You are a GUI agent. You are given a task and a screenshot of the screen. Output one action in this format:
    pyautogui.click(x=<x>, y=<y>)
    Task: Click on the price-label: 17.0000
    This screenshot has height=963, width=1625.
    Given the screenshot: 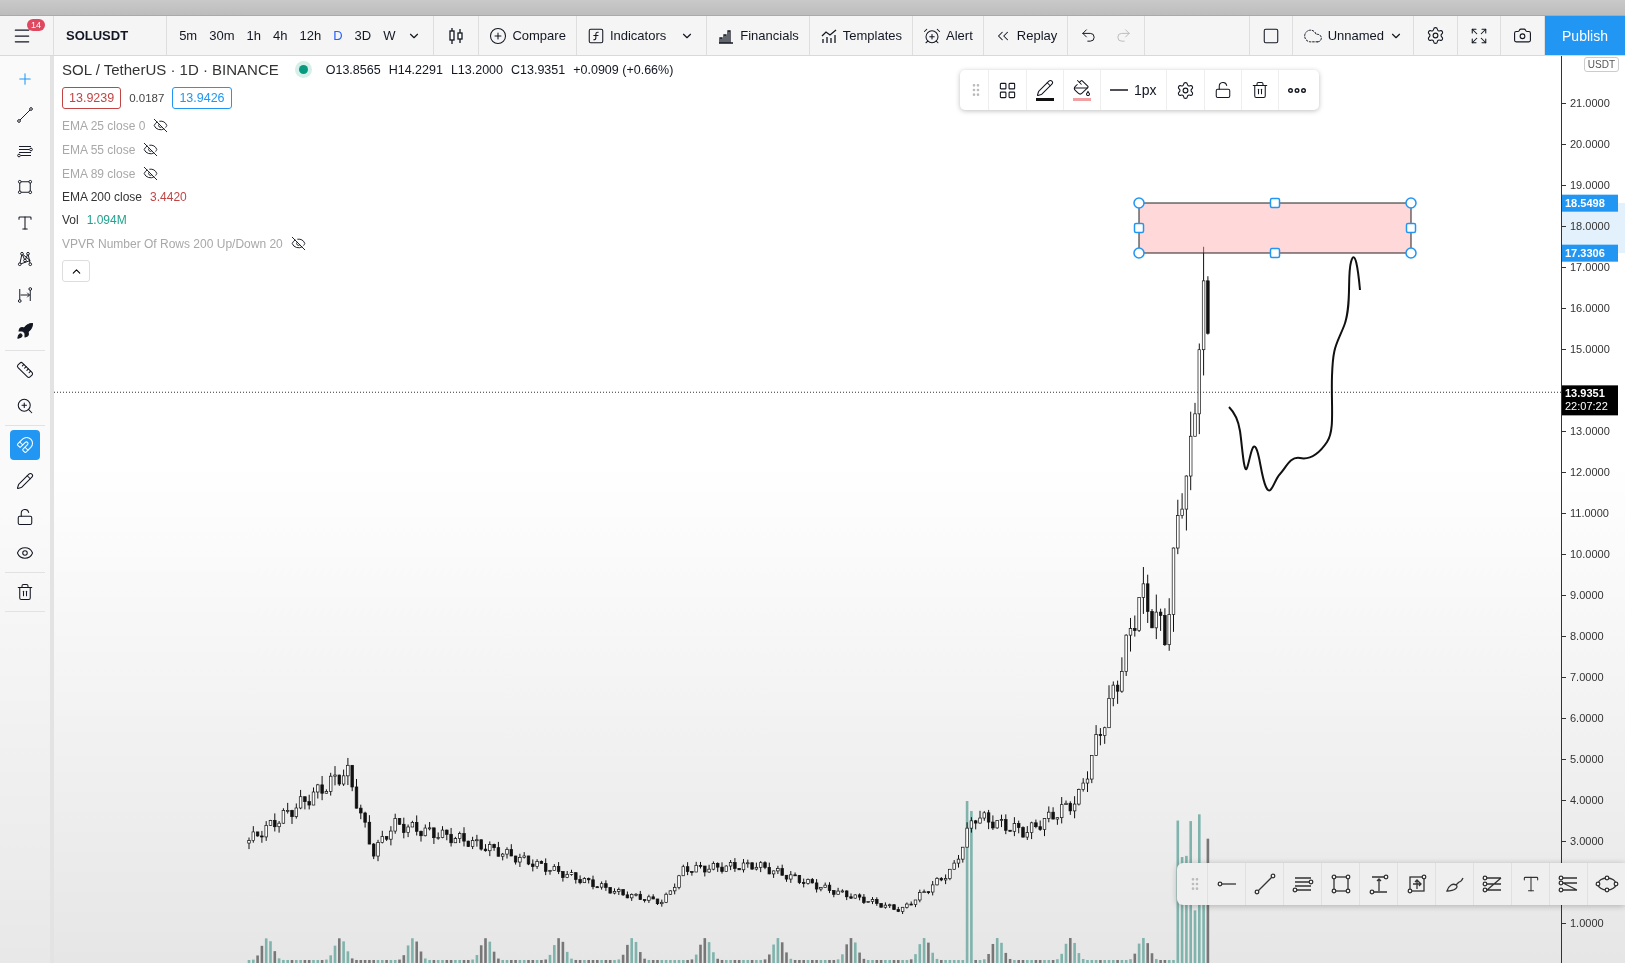 What is the action you would take?
    pyautogui.click(x=1590, y=266)
    